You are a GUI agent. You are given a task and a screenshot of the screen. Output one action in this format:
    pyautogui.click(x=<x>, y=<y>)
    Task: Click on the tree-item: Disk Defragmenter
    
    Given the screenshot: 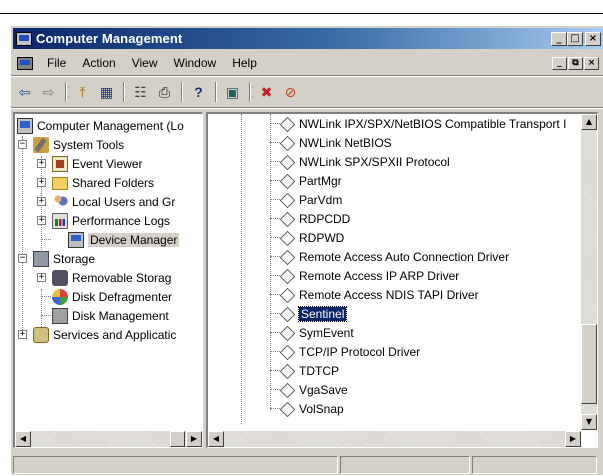 What is the action you would take?
    pyautogui.click(x=107, y=296)
    